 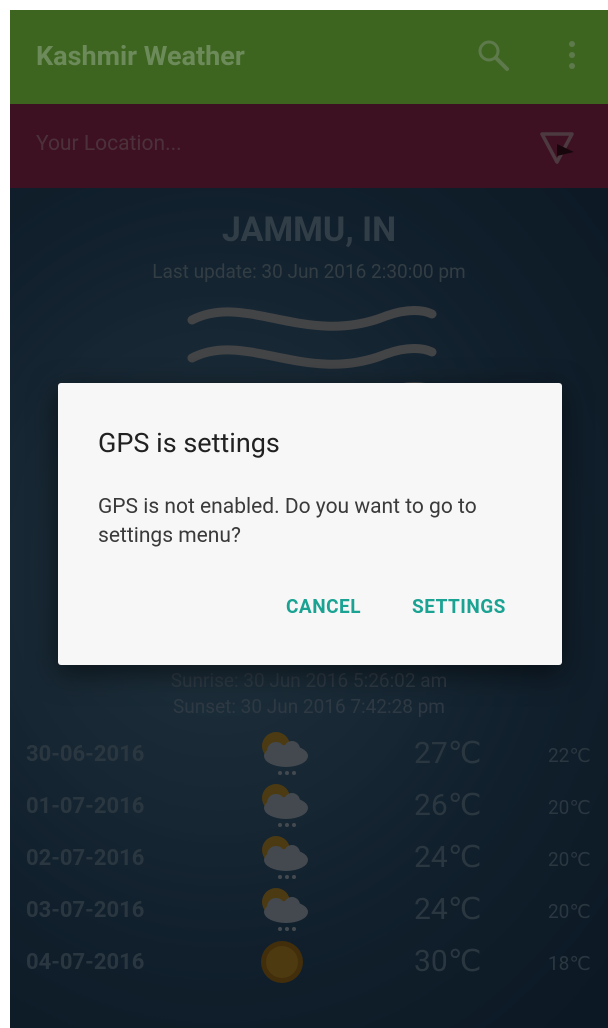 What do you see at coordinates (572, 55) in the screenshot?
I see `more-vert-icon` at bounding box center [572, 55].